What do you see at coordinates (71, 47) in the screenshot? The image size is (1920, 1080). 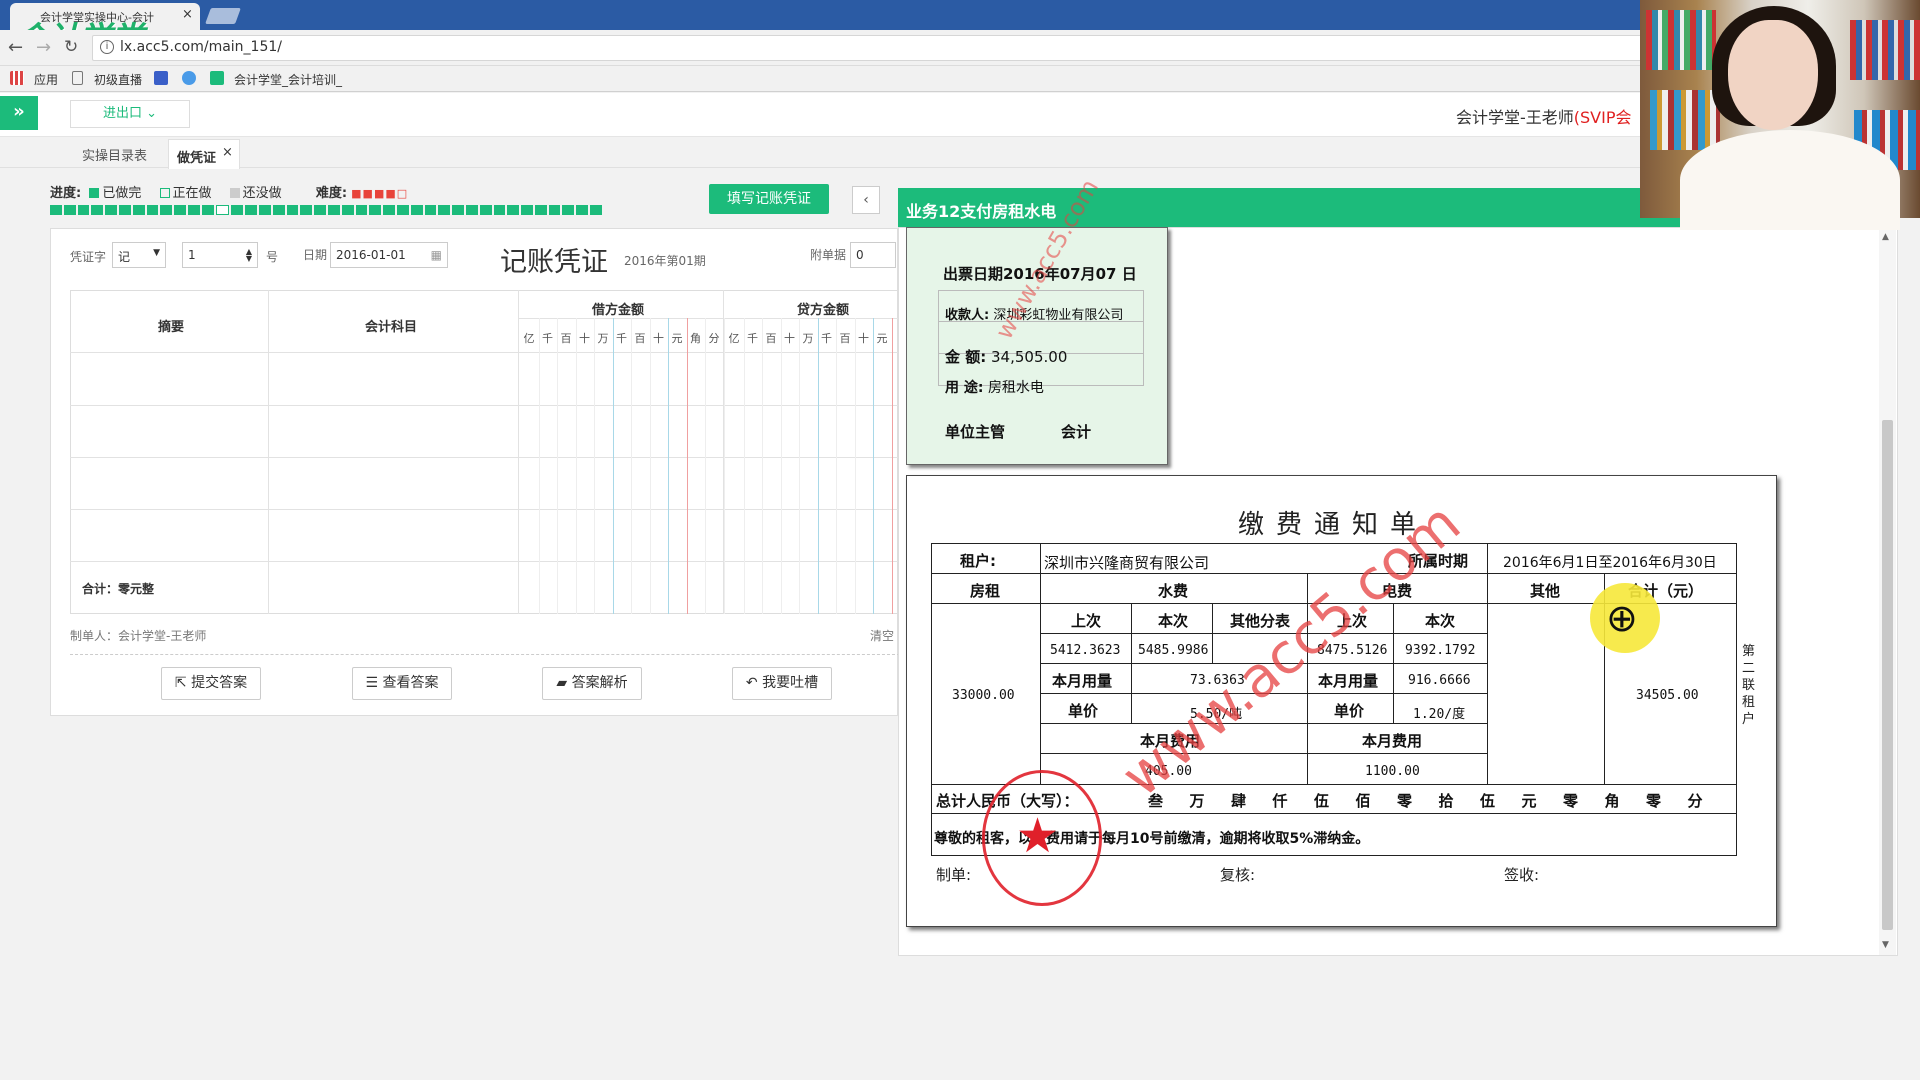 I see `reload-icon: ↻` at bounding box center [71, 47].